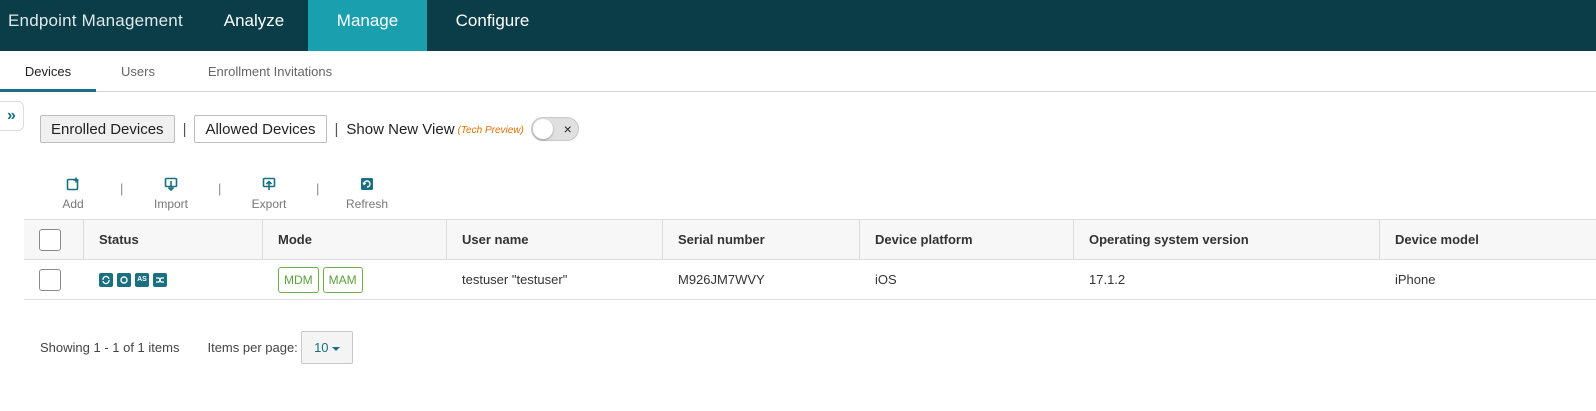  I want to click on export-button: Export, so click(269, 193).